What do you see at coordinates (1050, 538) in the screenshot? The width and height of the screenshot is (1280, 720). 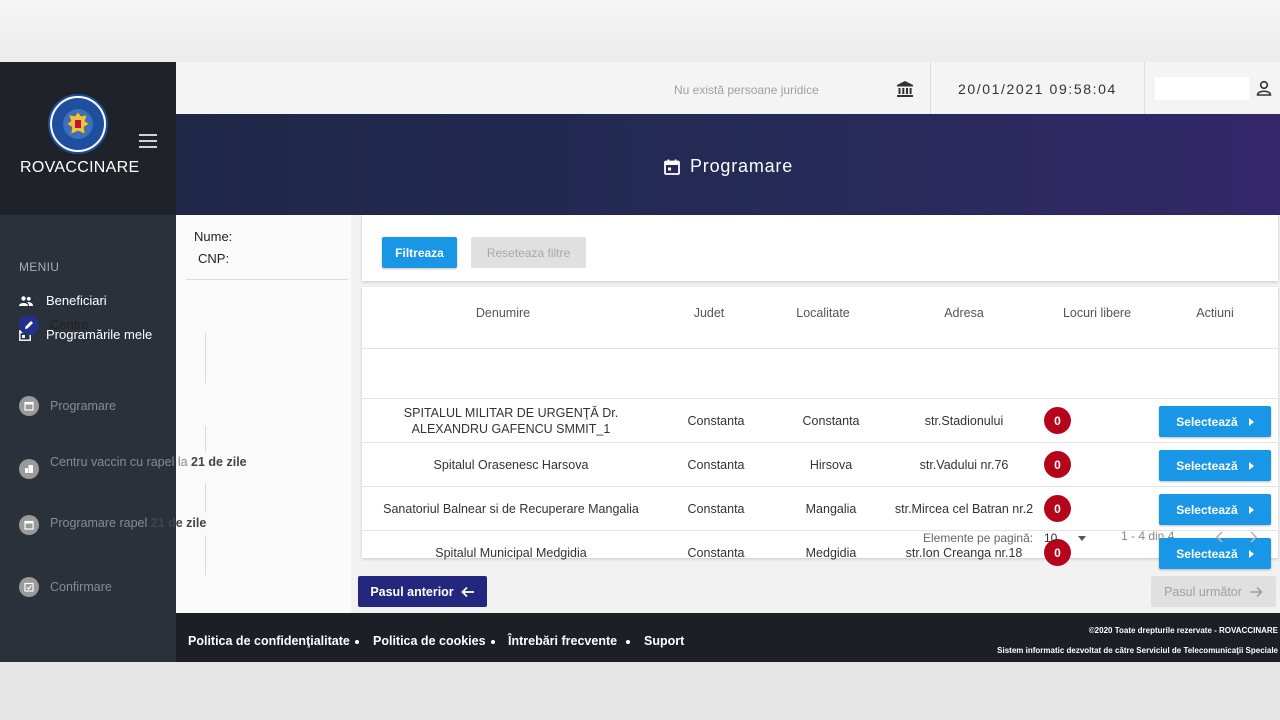 I see `per-page-select: 10` at bounding box center [1050, 538].